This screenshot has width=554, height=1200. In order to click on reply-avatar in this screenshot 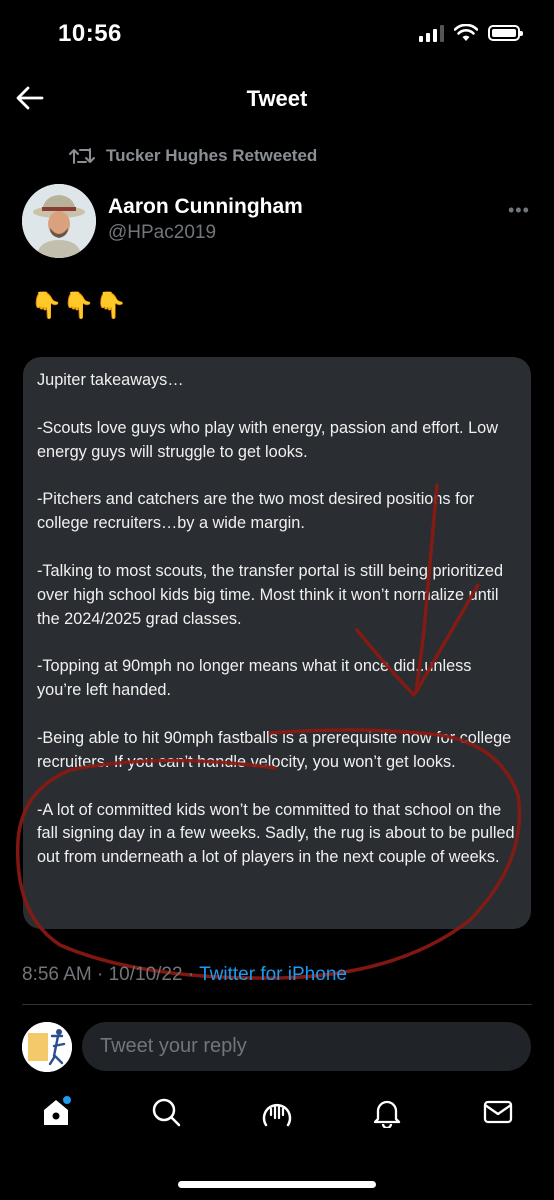, I will do `click(47, 1047)`.